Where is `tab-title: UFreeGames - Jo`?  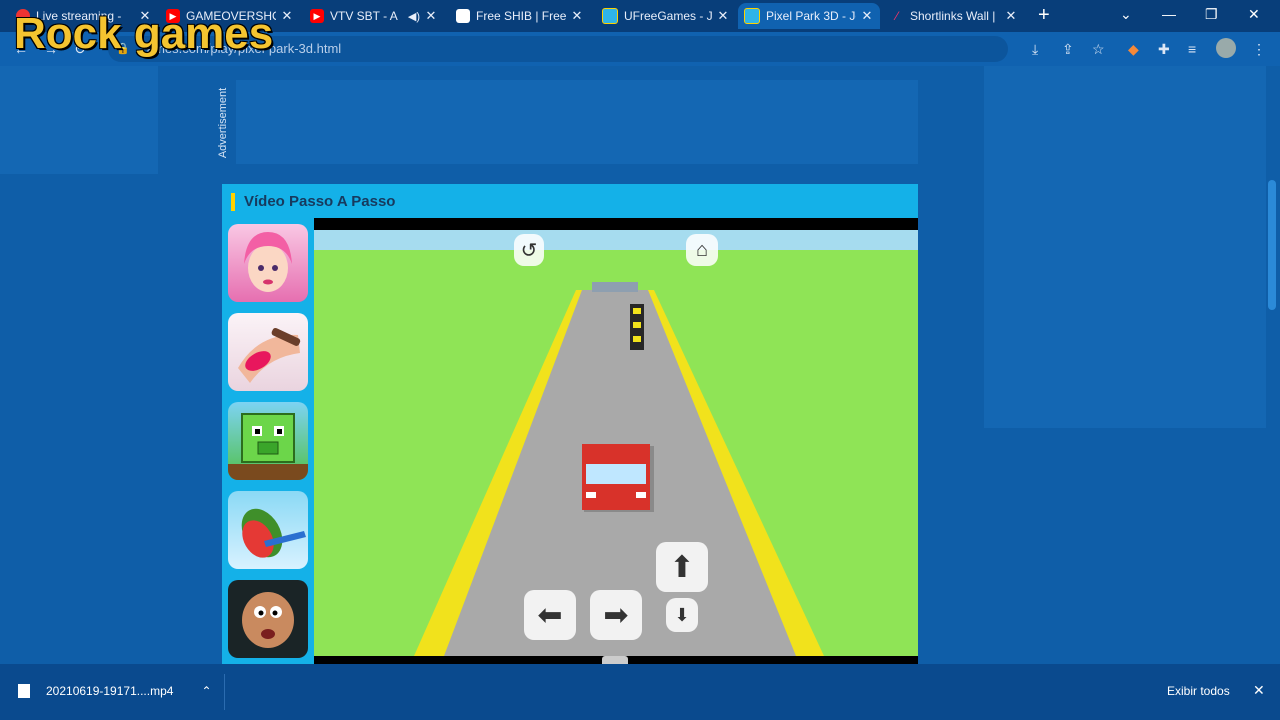 tab-title: UFreeGames - Jo is located at coordinates (668, 16).